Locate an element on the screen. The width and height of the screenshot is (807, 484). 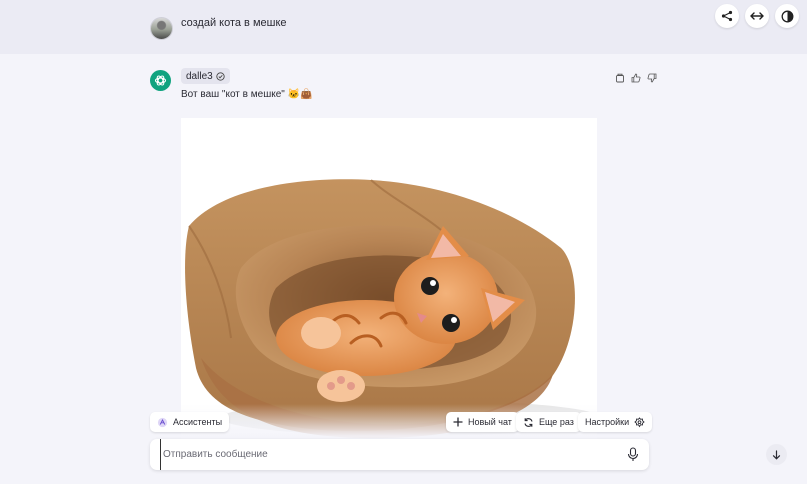
user-avatar is located at coordinates (161, 28).